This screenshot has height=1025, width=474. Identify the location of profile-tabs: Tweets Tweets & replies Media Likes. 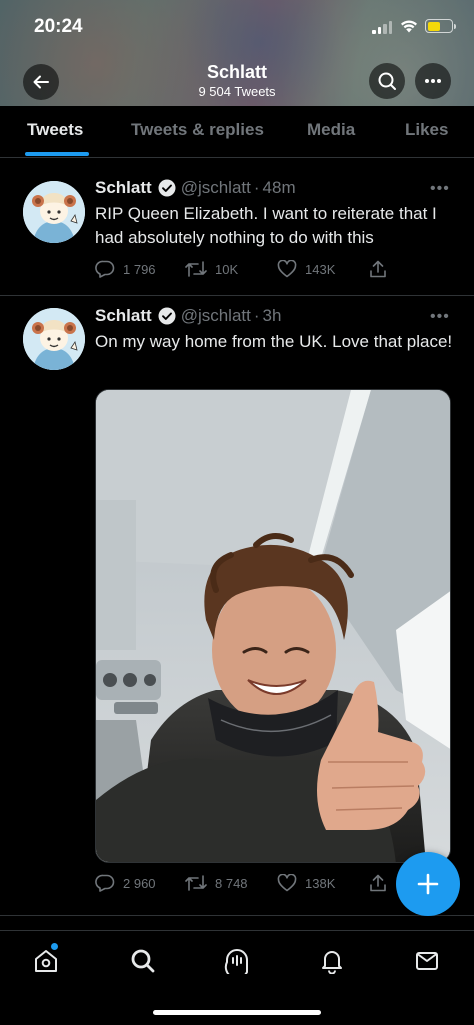
(237, 132).